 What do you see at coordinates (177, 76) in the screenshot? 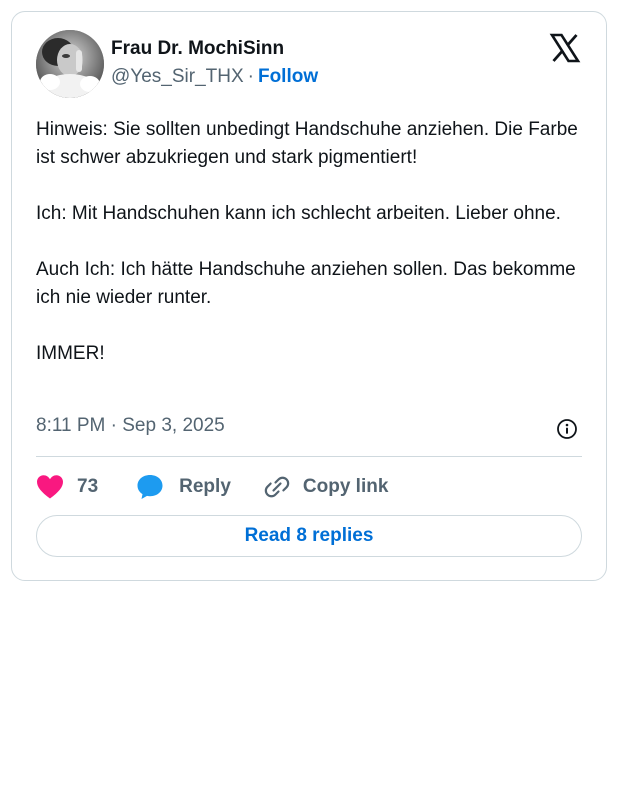
I see `author-handle: @Yes_Sir_THX` at bounding box center [177, 76].